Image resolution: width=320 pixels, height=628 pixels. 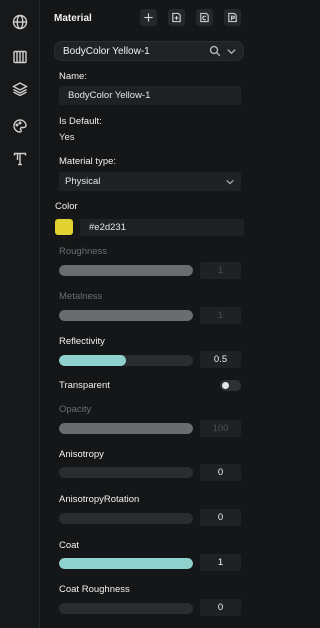 What do you see at coordinates (83, 251) in the screenshot?
I see `roughness-label: Roughness` at bounding box center [83, 251].